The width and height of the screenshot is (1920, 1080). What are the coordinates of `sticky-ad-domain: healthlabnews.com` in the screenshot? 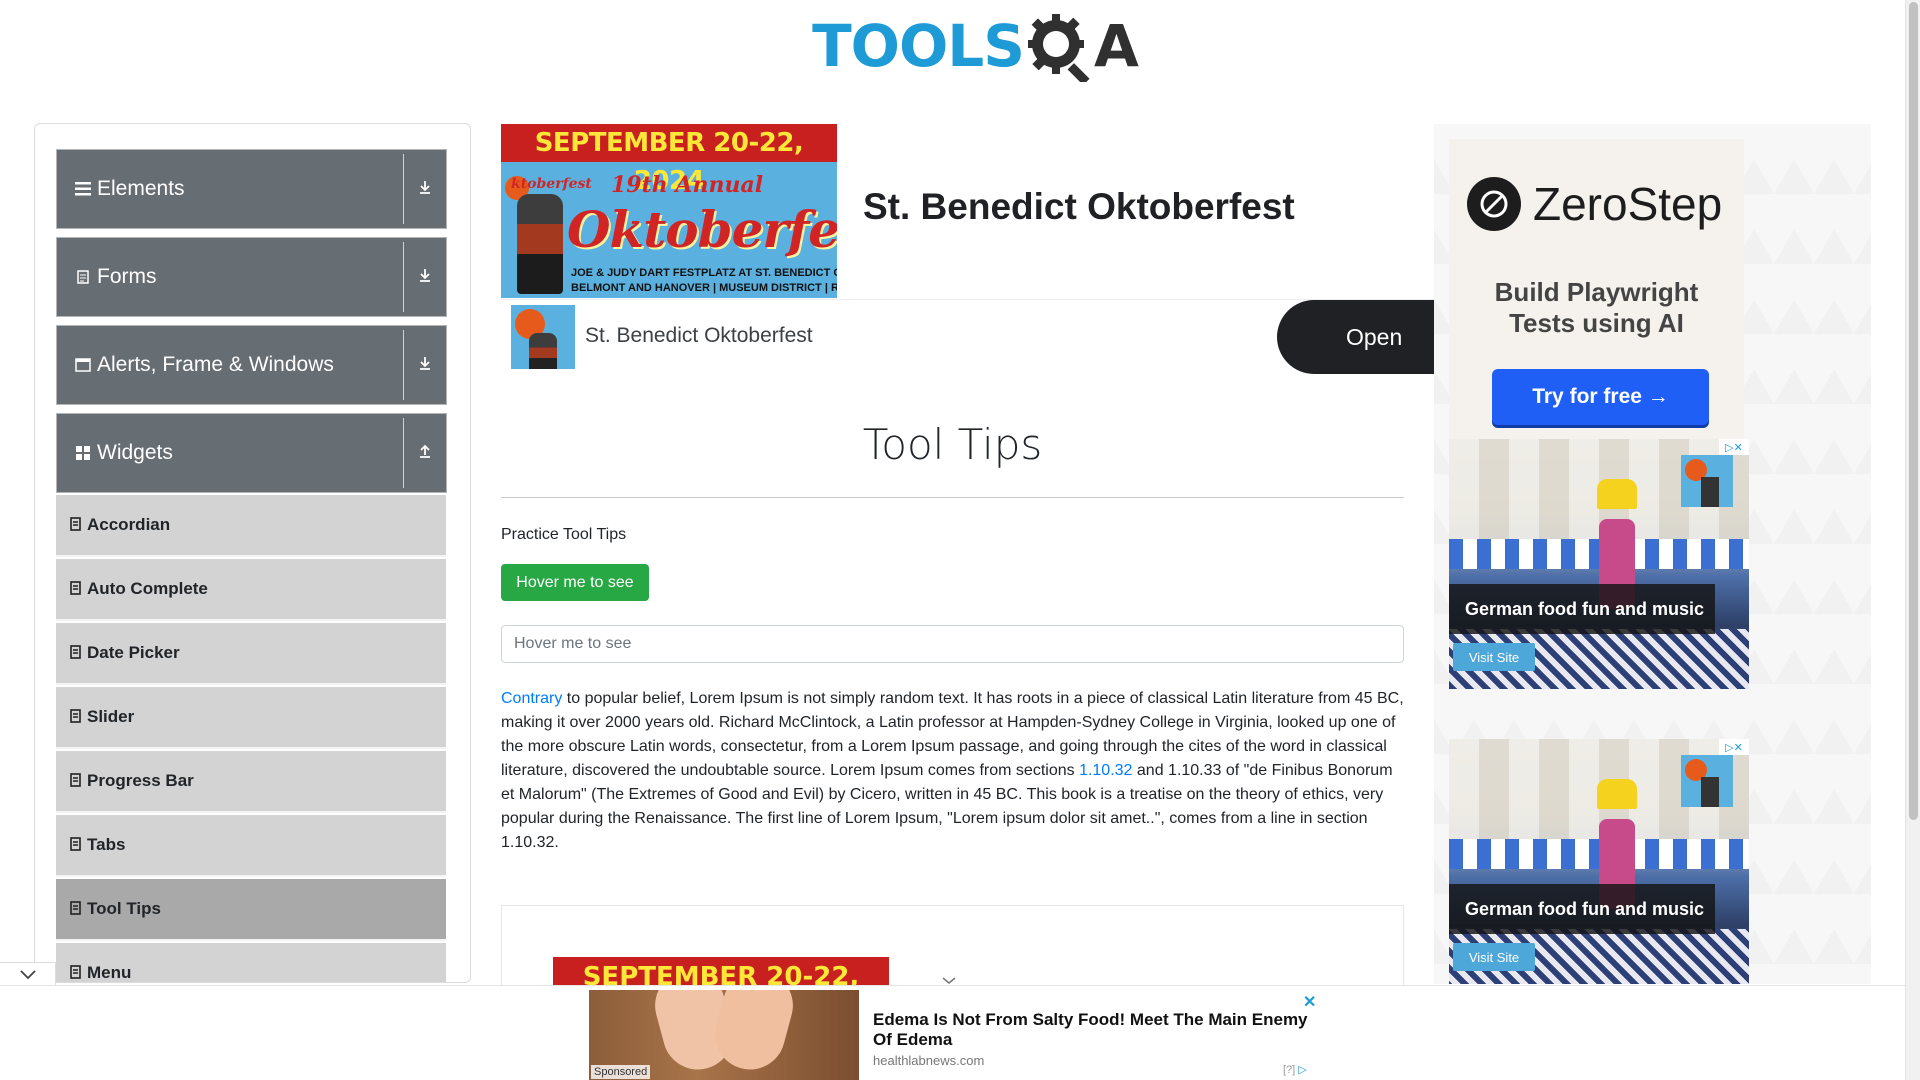 It's located at (929, 1060).